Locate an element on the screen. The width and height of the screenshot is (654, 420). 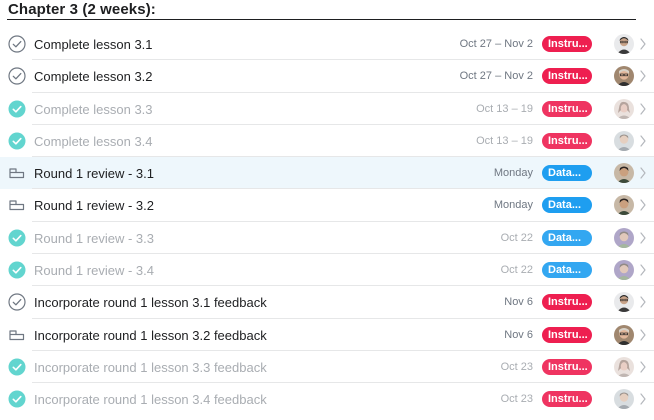
task-name: Incorporate round 1 lesson 3.1 feedback is located at coordinates (150, 302).